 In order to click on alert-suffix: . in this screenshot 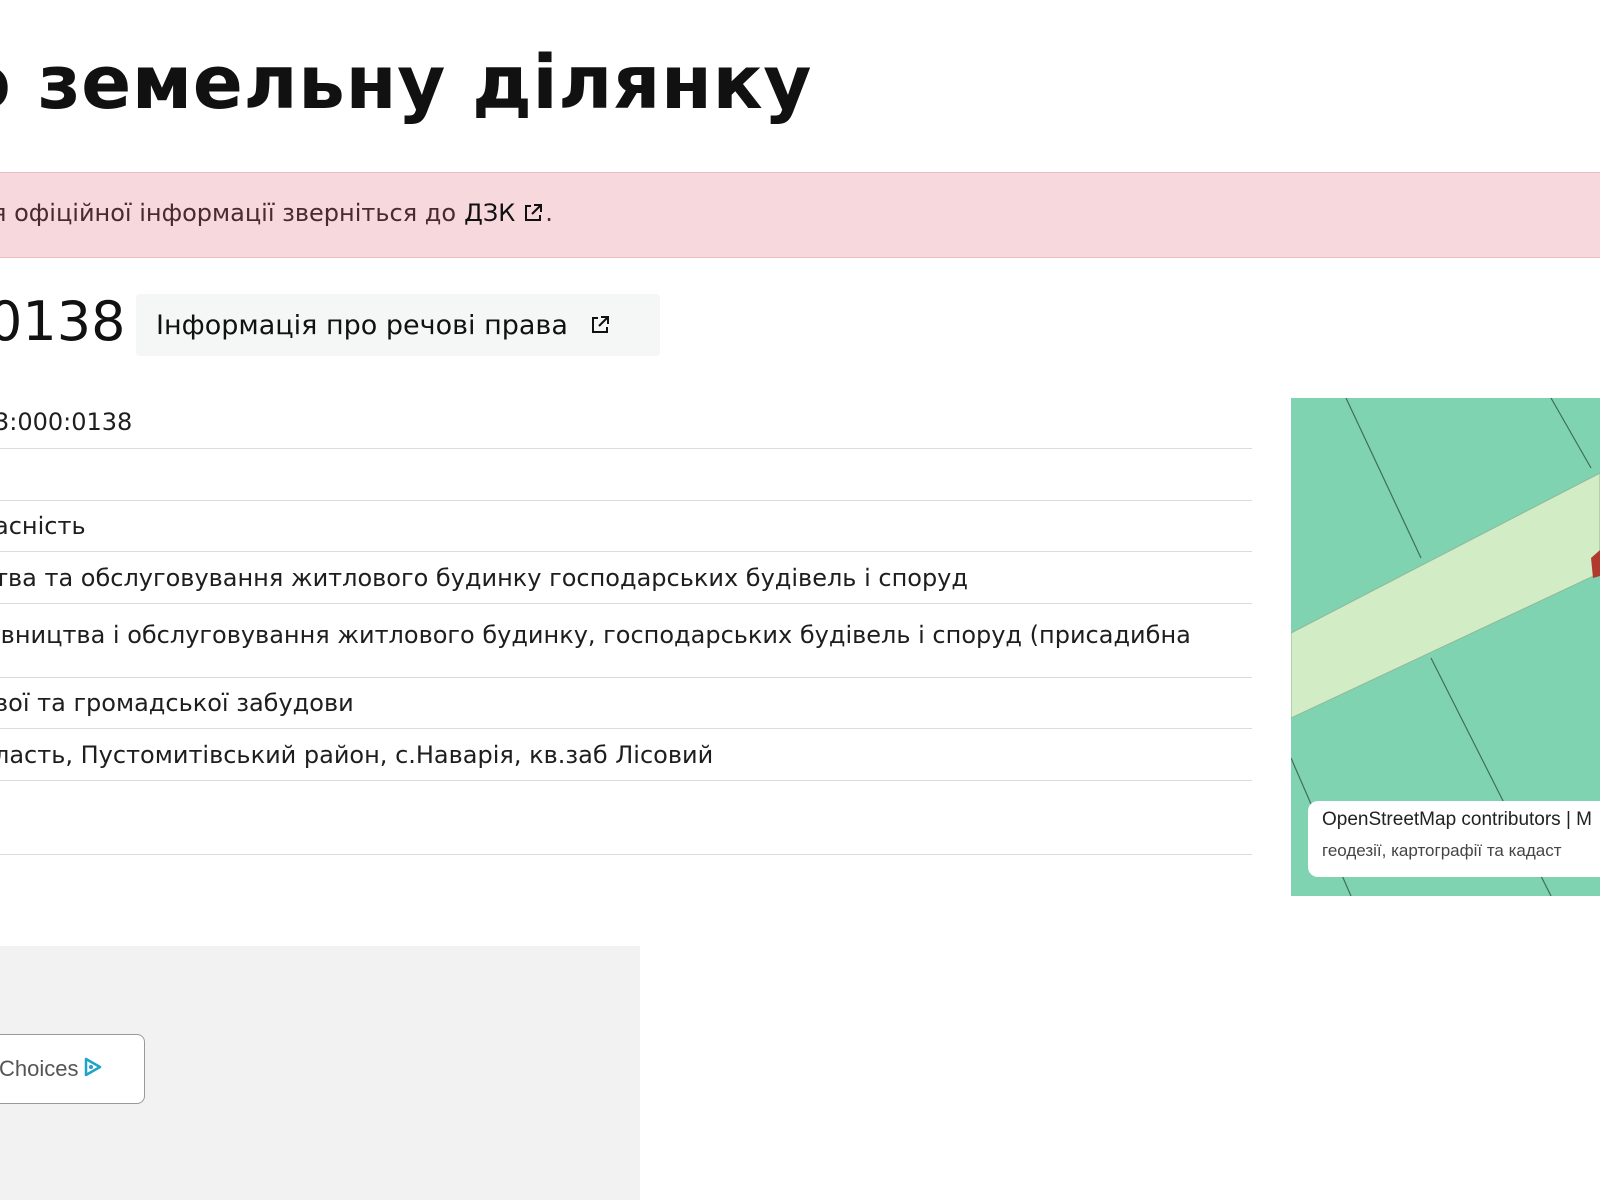, I will do `click(549, 213)`.